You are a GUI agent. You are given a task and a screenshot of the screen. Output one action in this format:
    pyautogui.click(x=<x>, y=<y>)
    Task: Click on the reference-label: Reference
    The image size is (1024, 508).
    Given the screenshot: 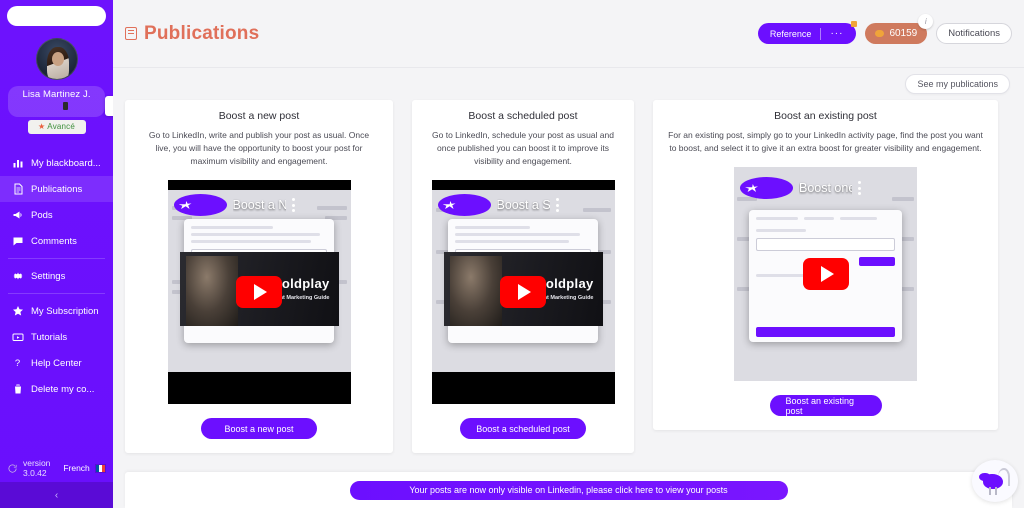 What is the action you would take?
    pyautogui.click(x=790, y=33)
    